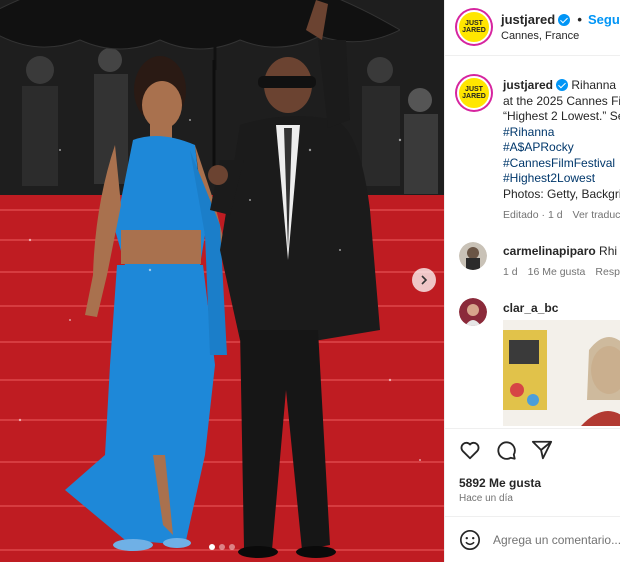 This screenshot has height=562, width=620. I want to click on comment-button, so click(506, 450).